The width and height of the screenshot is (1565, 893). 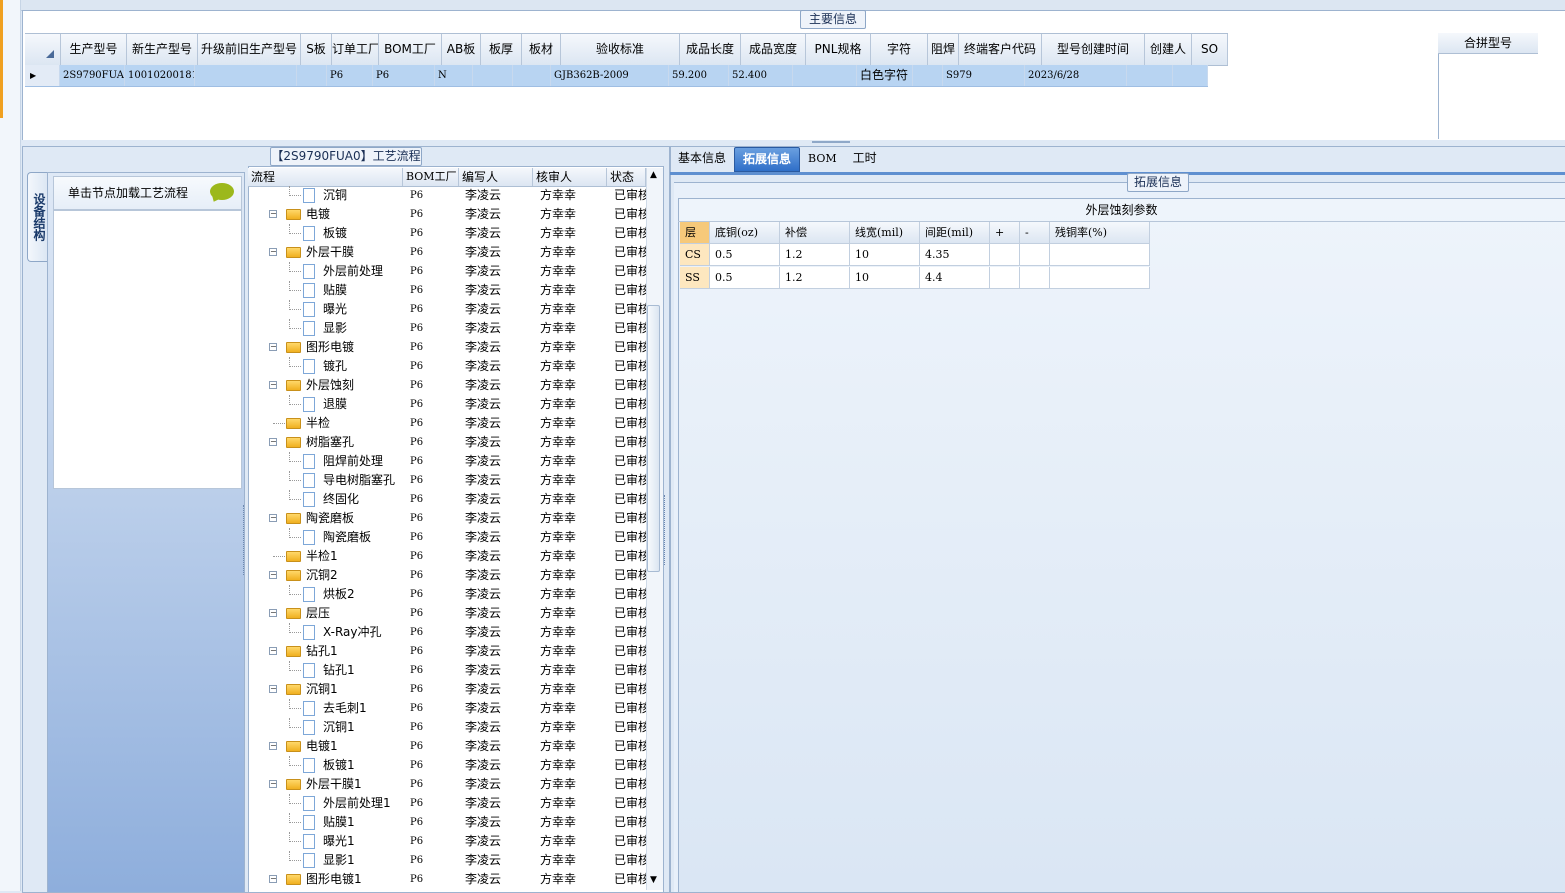 What do you see at coordinates (710, 49) in the screenshot?
I see `column-header: 成品长度` at bounding box center [710, 49].